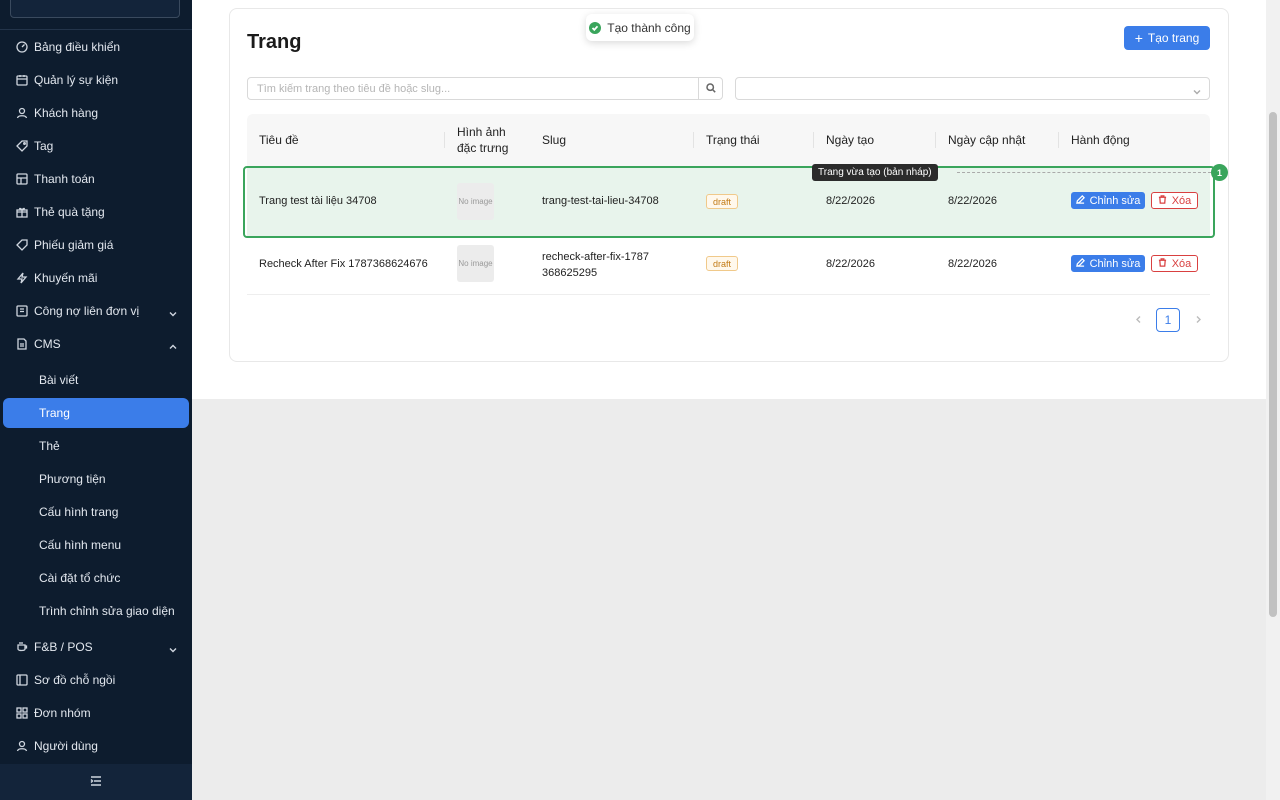  What do you see at coordinates (22, 212) in the screenshot?
I see `gift-icon` at bounding box center [22, 212].